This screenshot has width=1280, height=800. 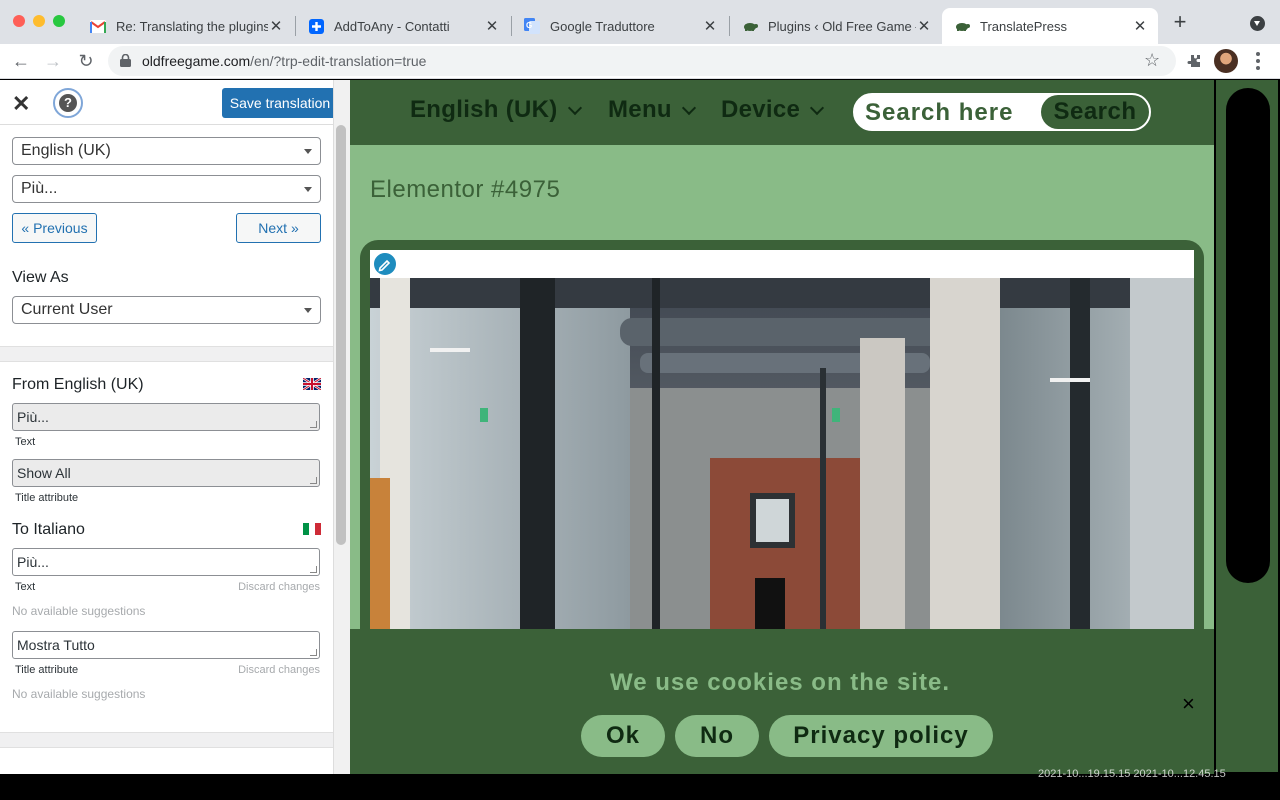 What do you see at coordinates (316, 26) in the screenshot?
I see `addtoany-icon` at bounding box center [316, 26].